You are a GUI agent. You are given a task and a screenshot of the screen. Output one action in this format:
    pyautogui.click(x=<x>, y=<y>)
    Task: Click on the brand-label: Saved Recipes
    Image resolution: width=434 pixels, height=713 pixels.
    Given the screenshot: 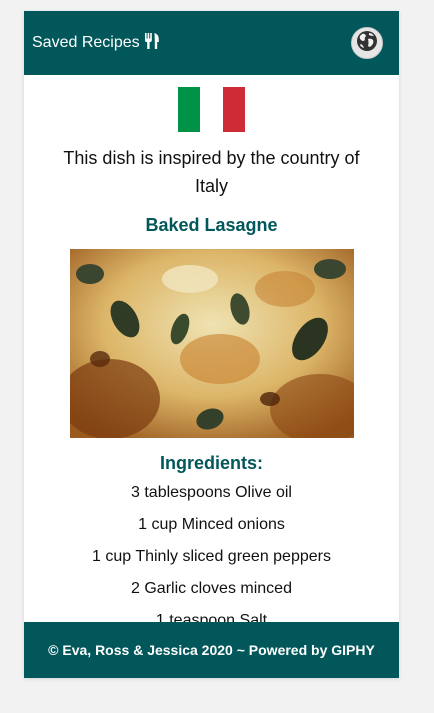 What is the action you would take?
    pyautogui.click(x=86, y=42)
    